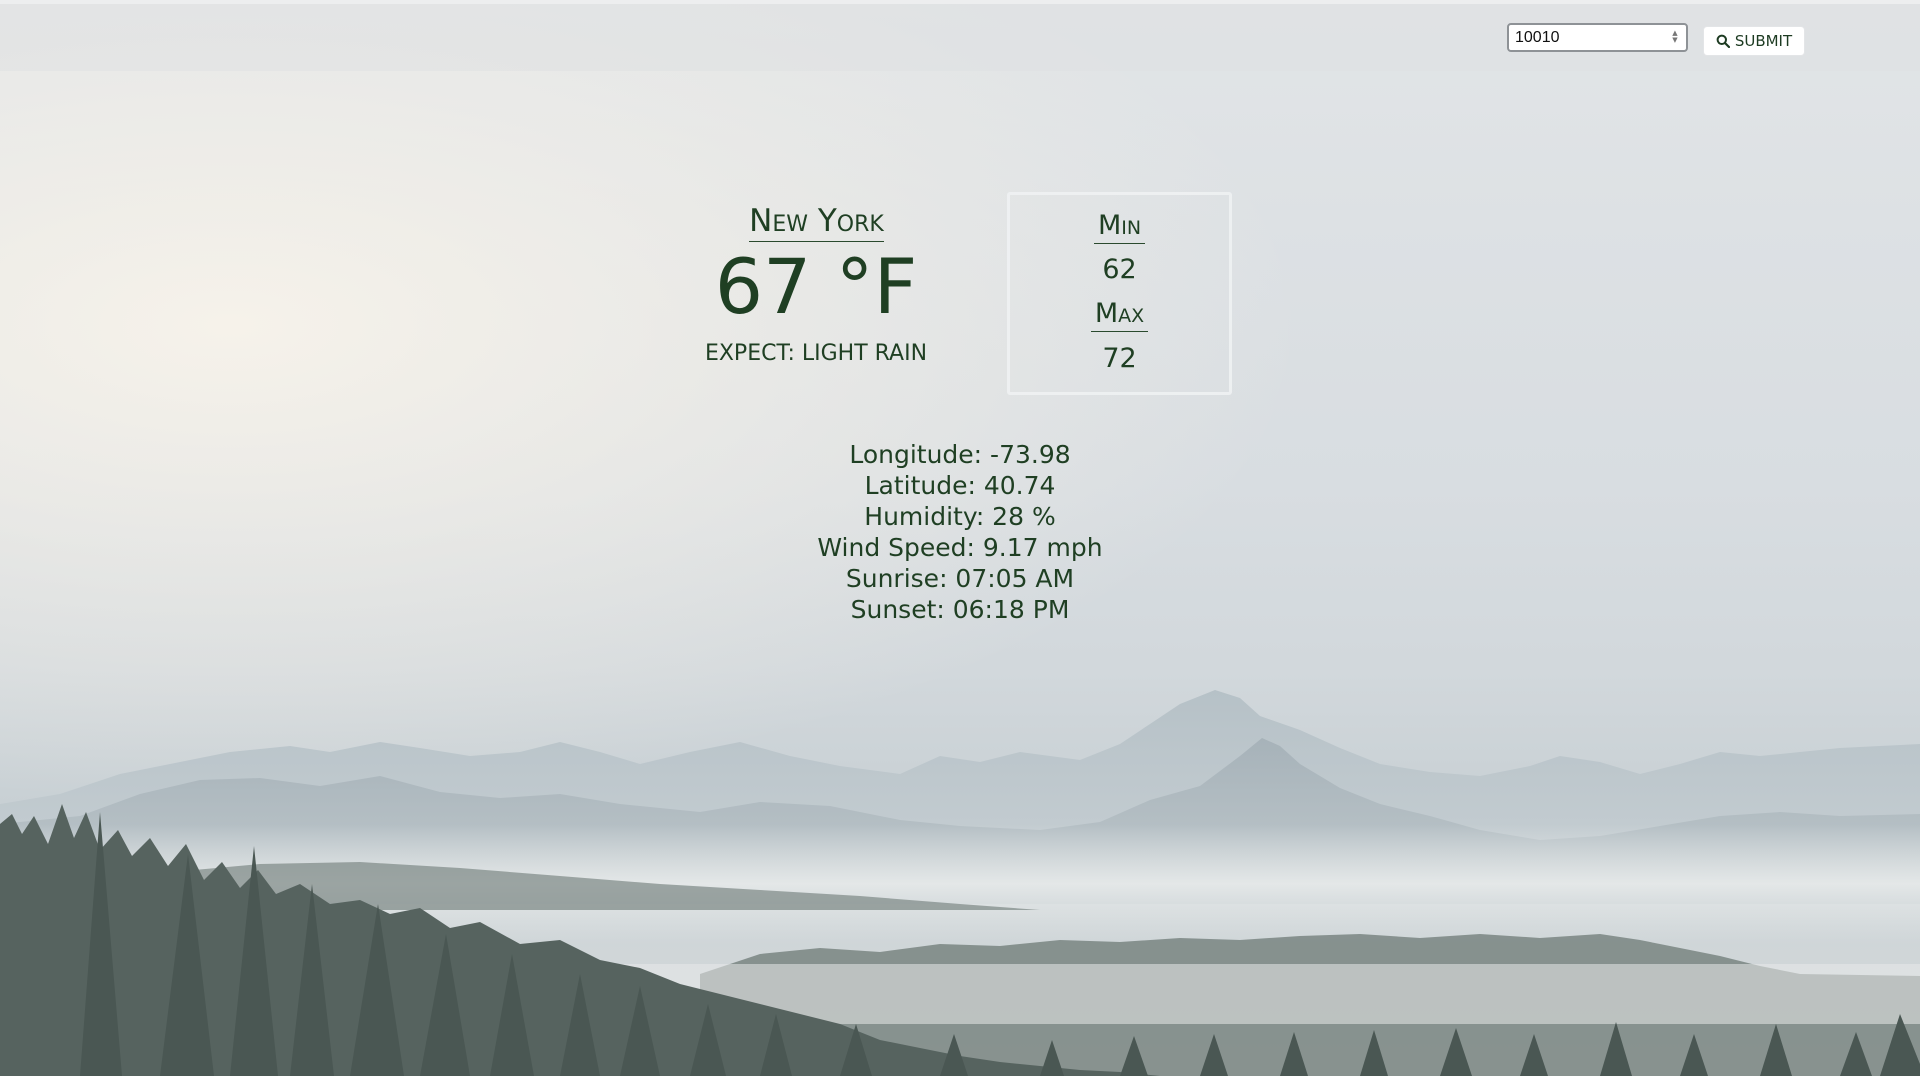 Image resolution: width=1920 pixels, height=1080 pixels. What do you see at coordinates (1119, 293) in the screenshot?
I see `min-max-panel: Min 62 Max 72` at bounding box center [1119, 293].